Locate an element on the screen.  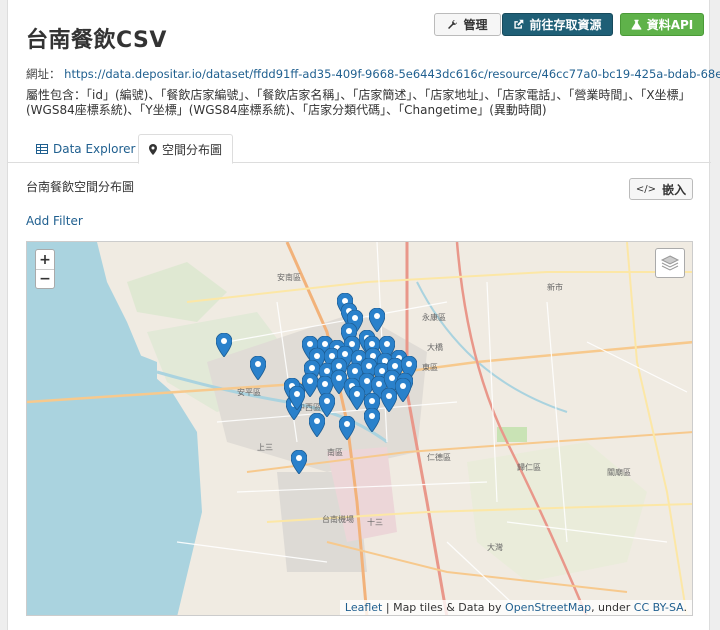
add-filter-link: Add Filter is located at coordinates (54, 221).